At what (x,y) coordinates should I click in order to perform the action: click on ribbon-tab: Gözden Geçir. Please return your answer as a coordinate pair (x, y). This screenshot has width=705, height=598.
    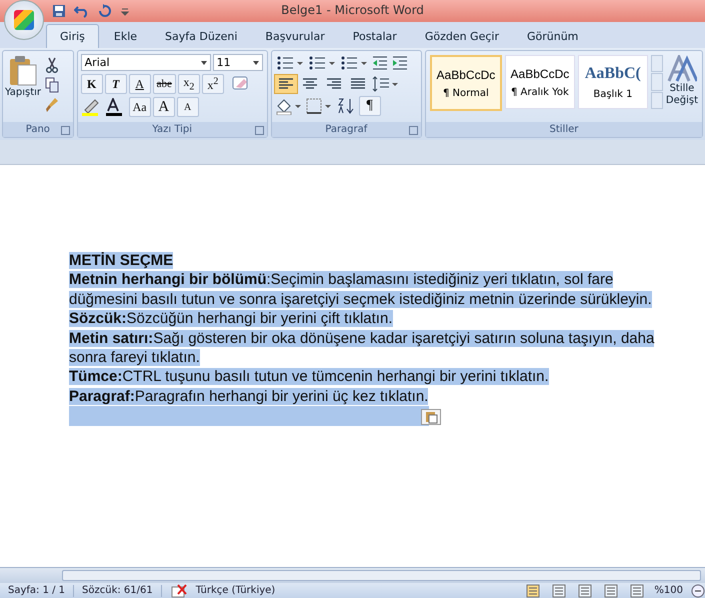
    Looking at the image, I should click on (462, 36).